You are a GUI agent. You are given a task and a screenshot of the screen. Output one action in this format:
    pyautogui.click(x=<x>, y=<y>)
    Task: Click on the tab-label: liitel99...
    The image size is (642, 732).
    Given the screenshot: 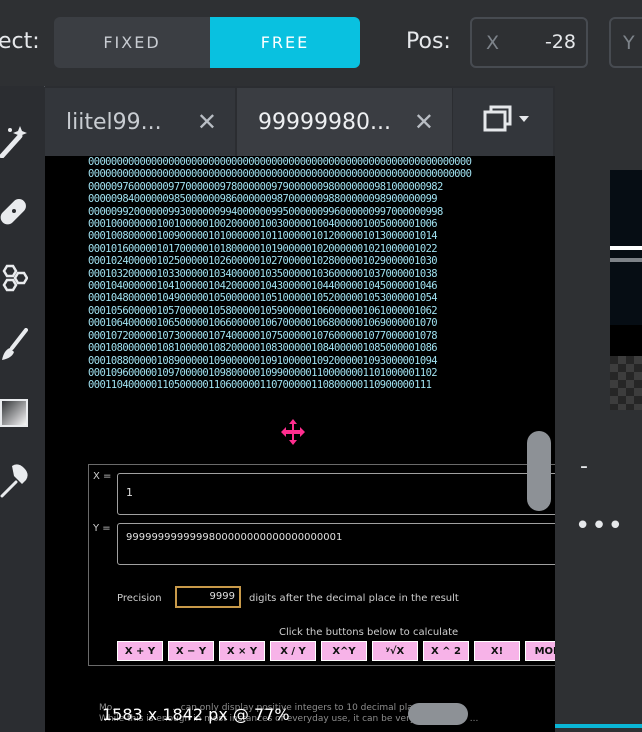 What is the action you would take?
    pyautogui.click(x=114, y=122)
    